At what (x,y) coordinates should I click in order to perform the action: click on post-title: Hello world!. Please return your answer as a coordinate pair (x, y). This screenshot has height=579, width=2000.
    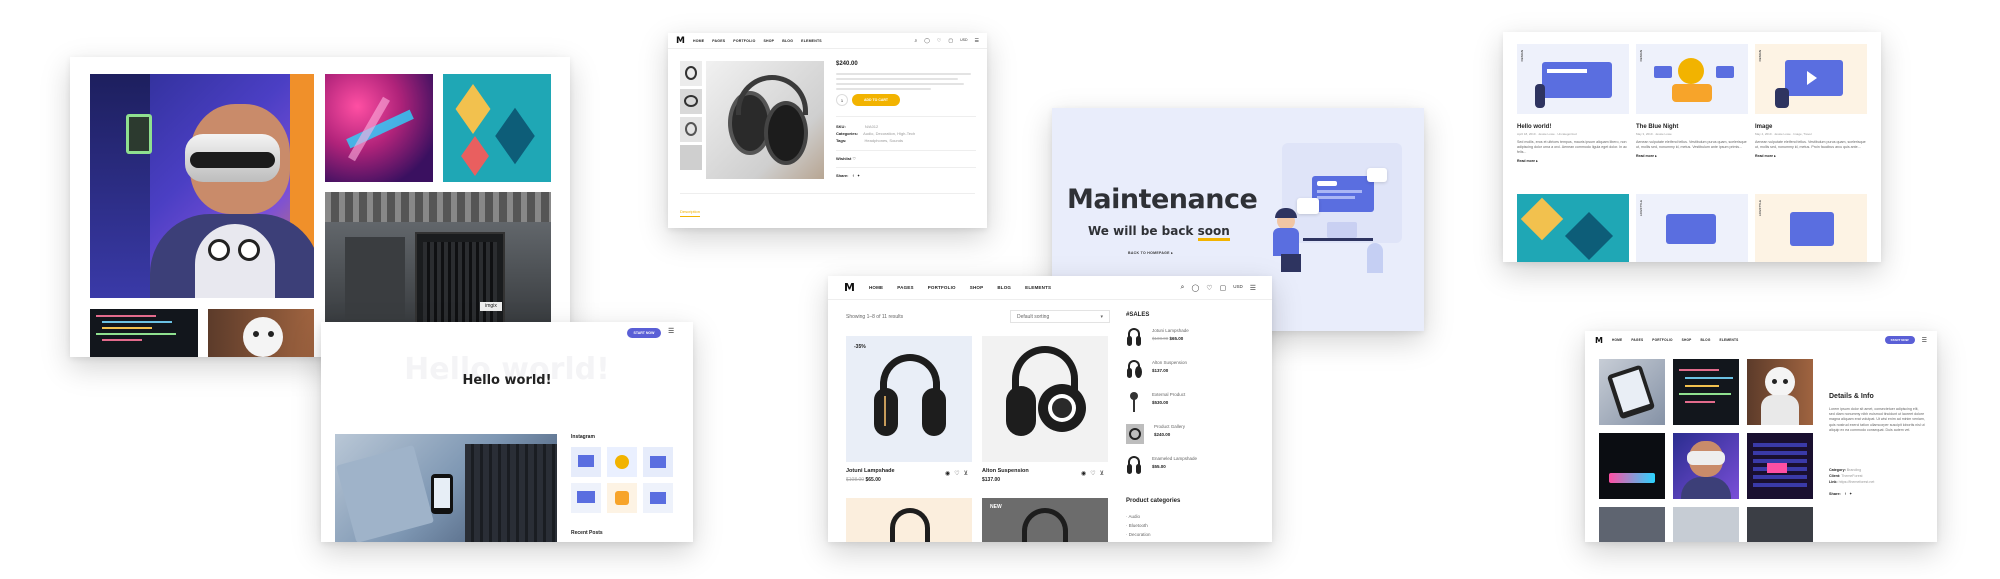
    Looking at the image, I should click on (1573, 127).